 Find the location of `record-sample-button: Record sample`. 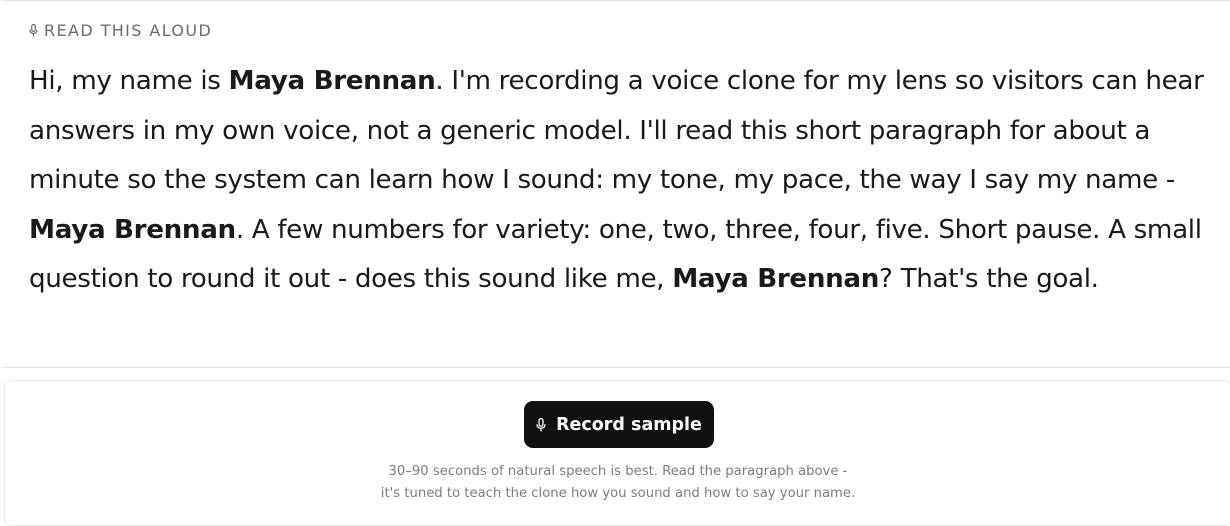

record-sample-button: Record sample is located at coordinates (619, 424).